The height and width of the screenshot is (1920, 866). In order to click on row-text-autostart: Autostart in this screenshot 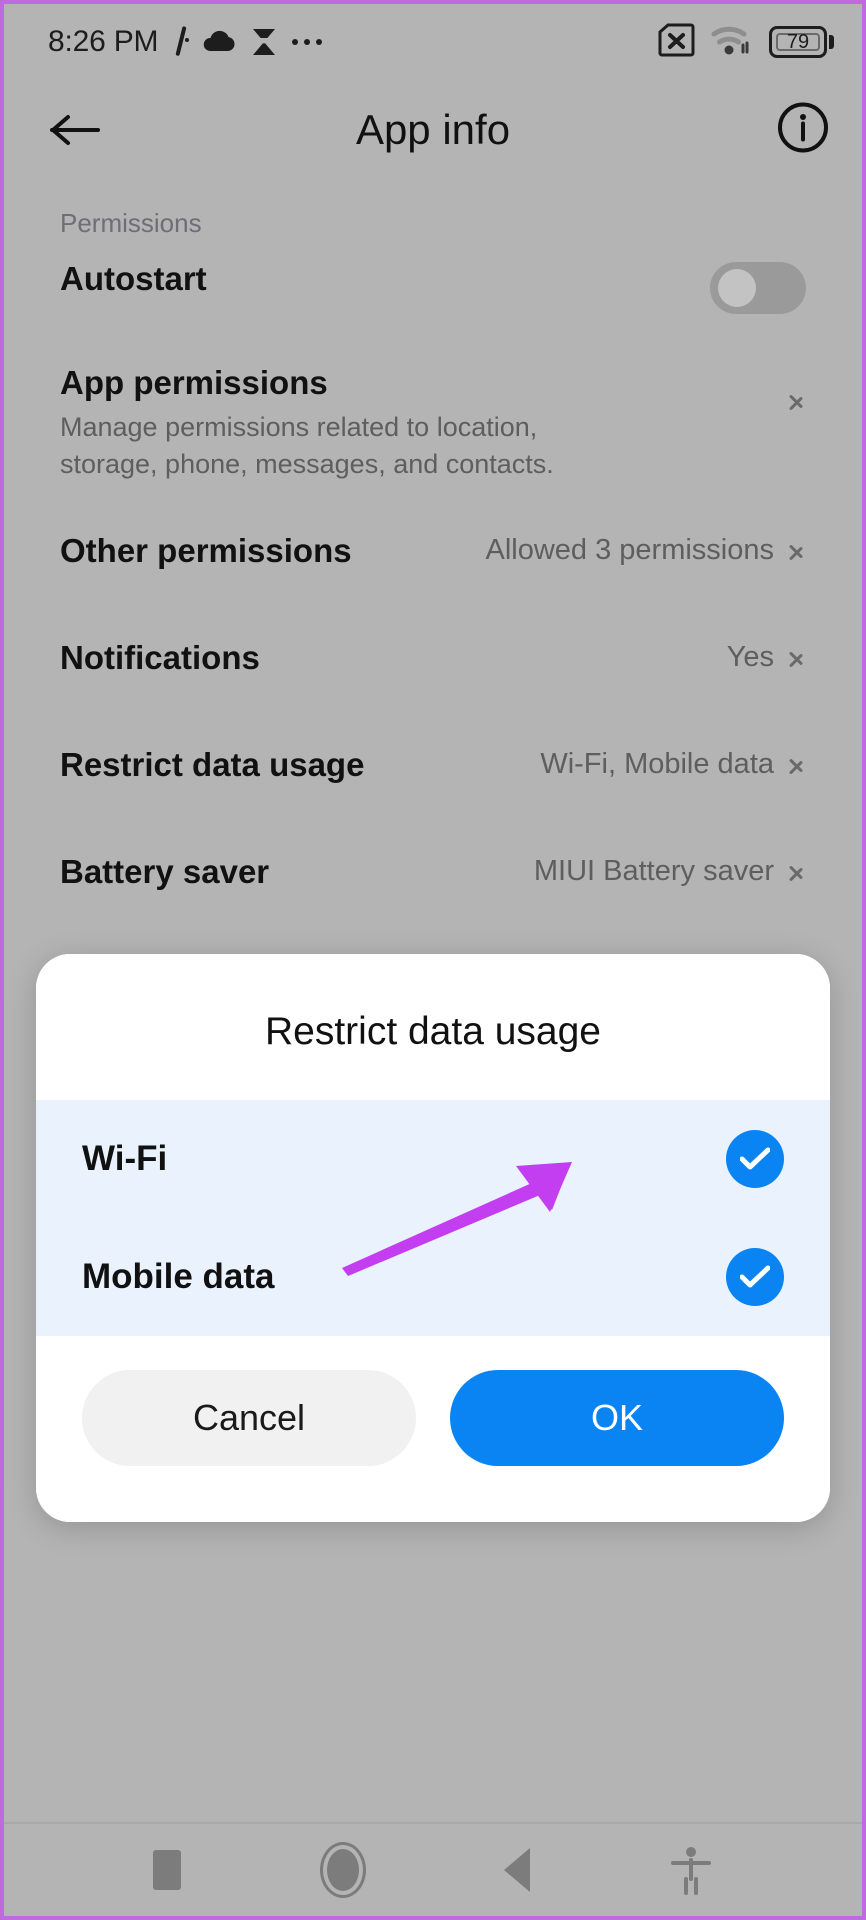, I will do `click(385, 278)`.